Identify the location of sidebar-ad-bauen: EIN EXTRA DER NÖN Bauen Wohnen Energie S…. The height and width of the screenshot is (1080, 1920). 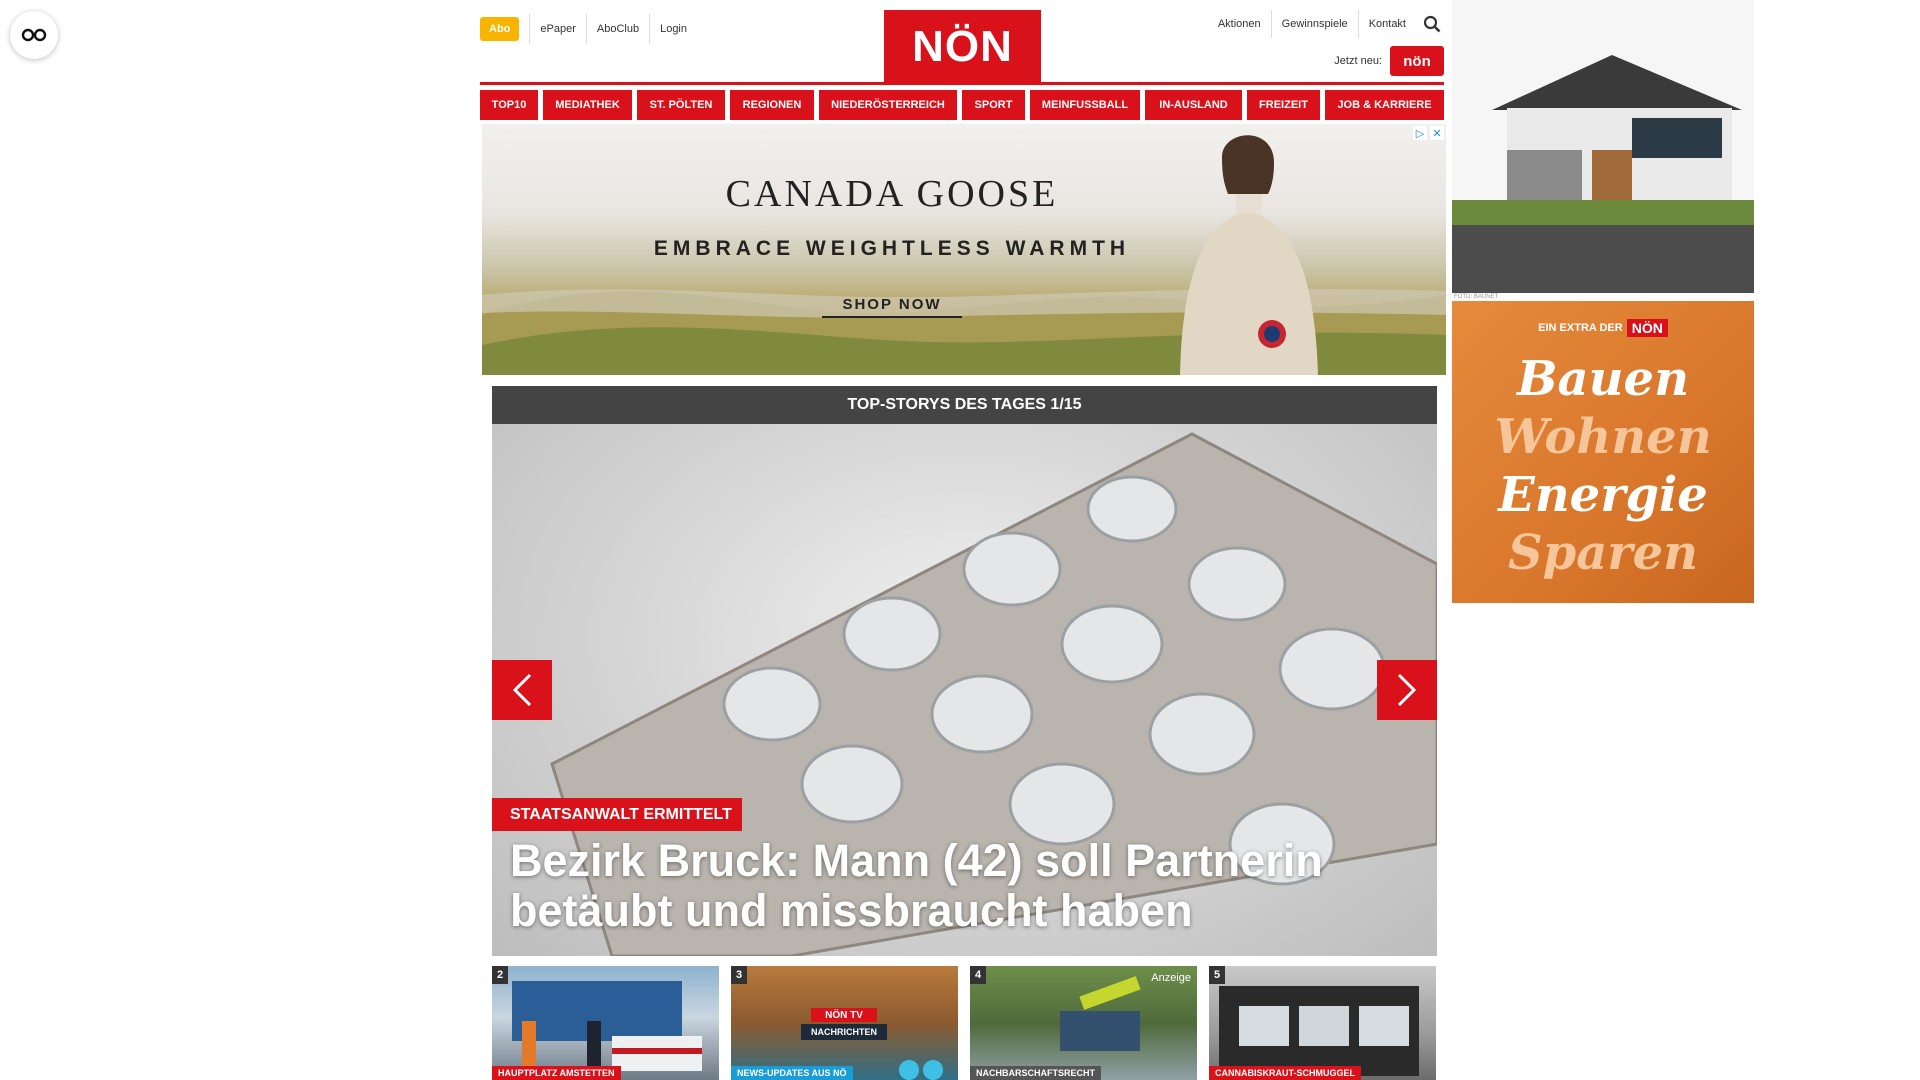
(1603, 452).